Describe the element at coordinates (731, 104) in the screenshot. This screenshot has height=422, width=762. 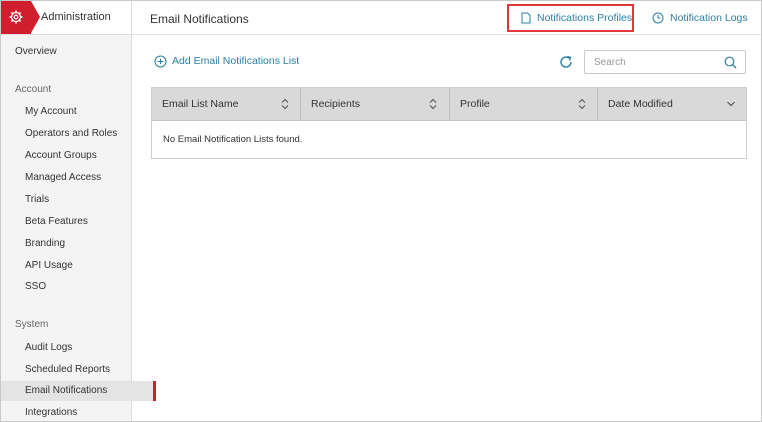
I see `chevron-down-icon` at that location.